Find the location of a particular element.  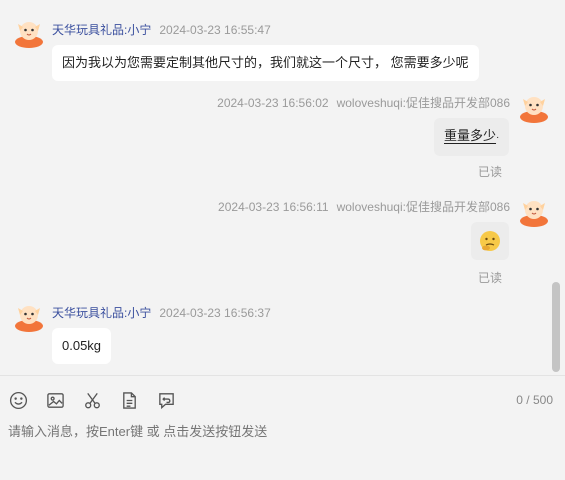

message-meta: 天华玩具礼品:小宁 2024-03-23 16:55:47 is located at coordinates (161, 29).